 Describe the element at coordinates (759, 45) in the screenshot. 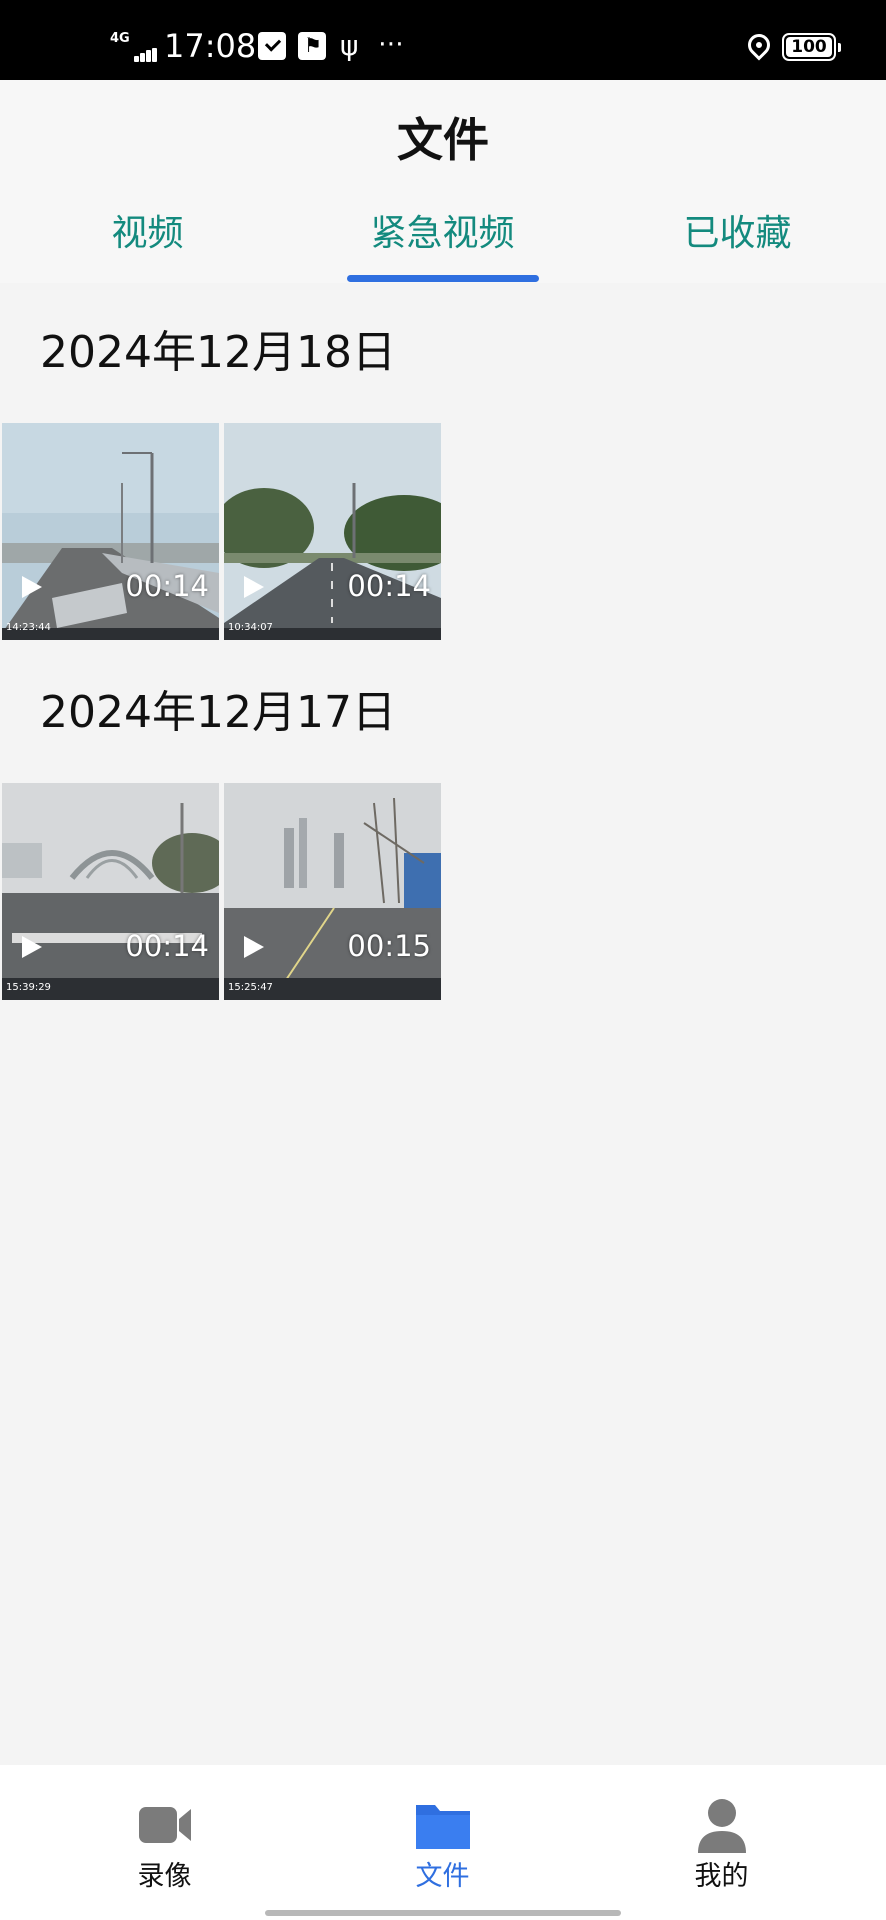

I see `location-icon` at that location.